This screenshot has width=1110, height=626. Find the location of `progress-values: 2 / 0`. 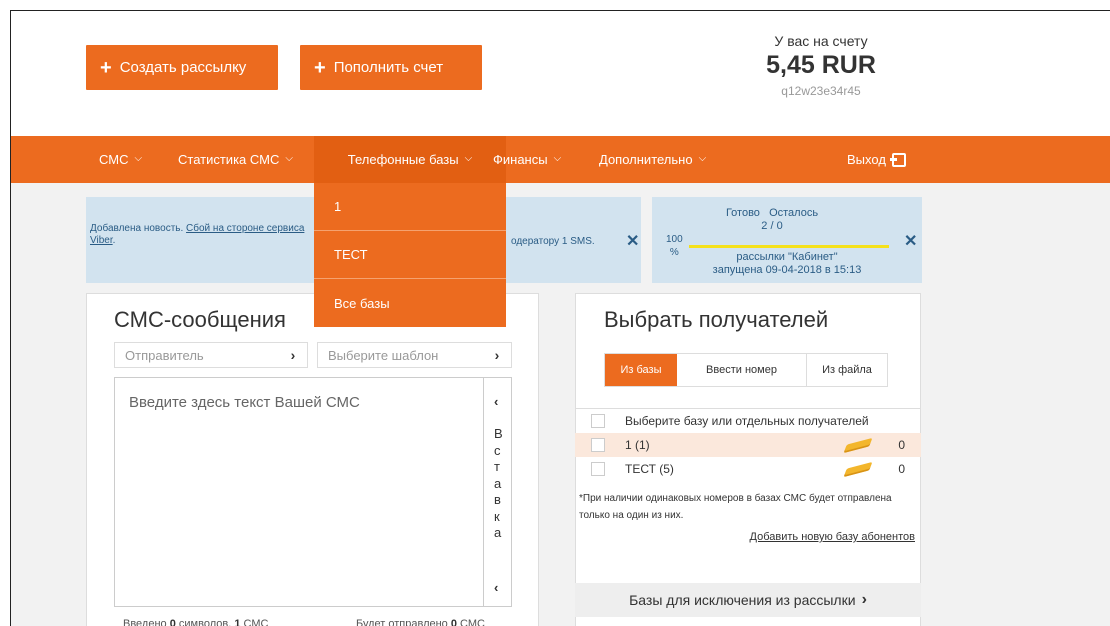

progress-values: 2 / 0 is located at coordinates (772, 226).